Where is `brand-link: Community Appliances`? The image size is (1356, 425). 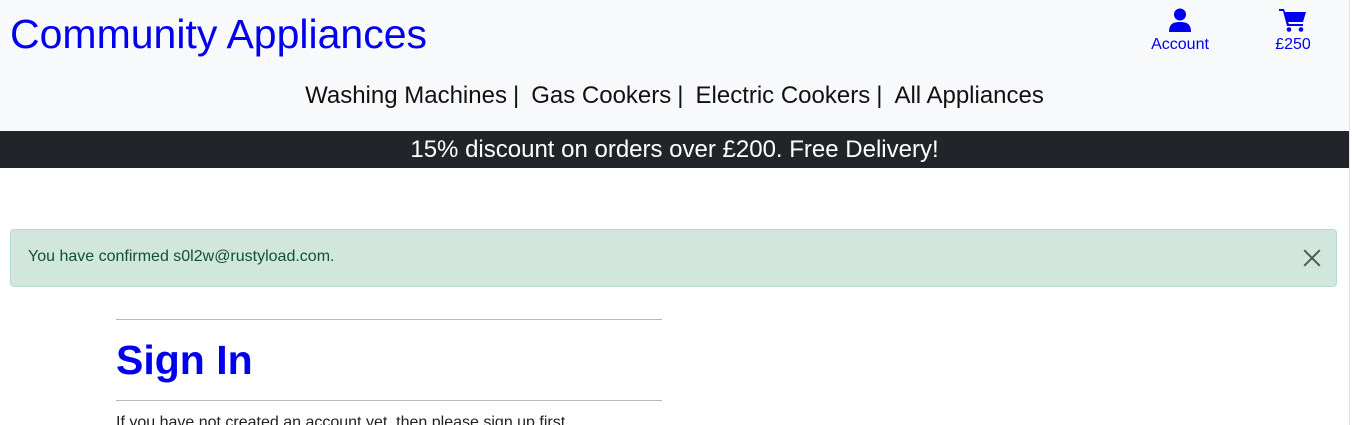
brand-link: Community Appliances is located at coordinates (218, 34).